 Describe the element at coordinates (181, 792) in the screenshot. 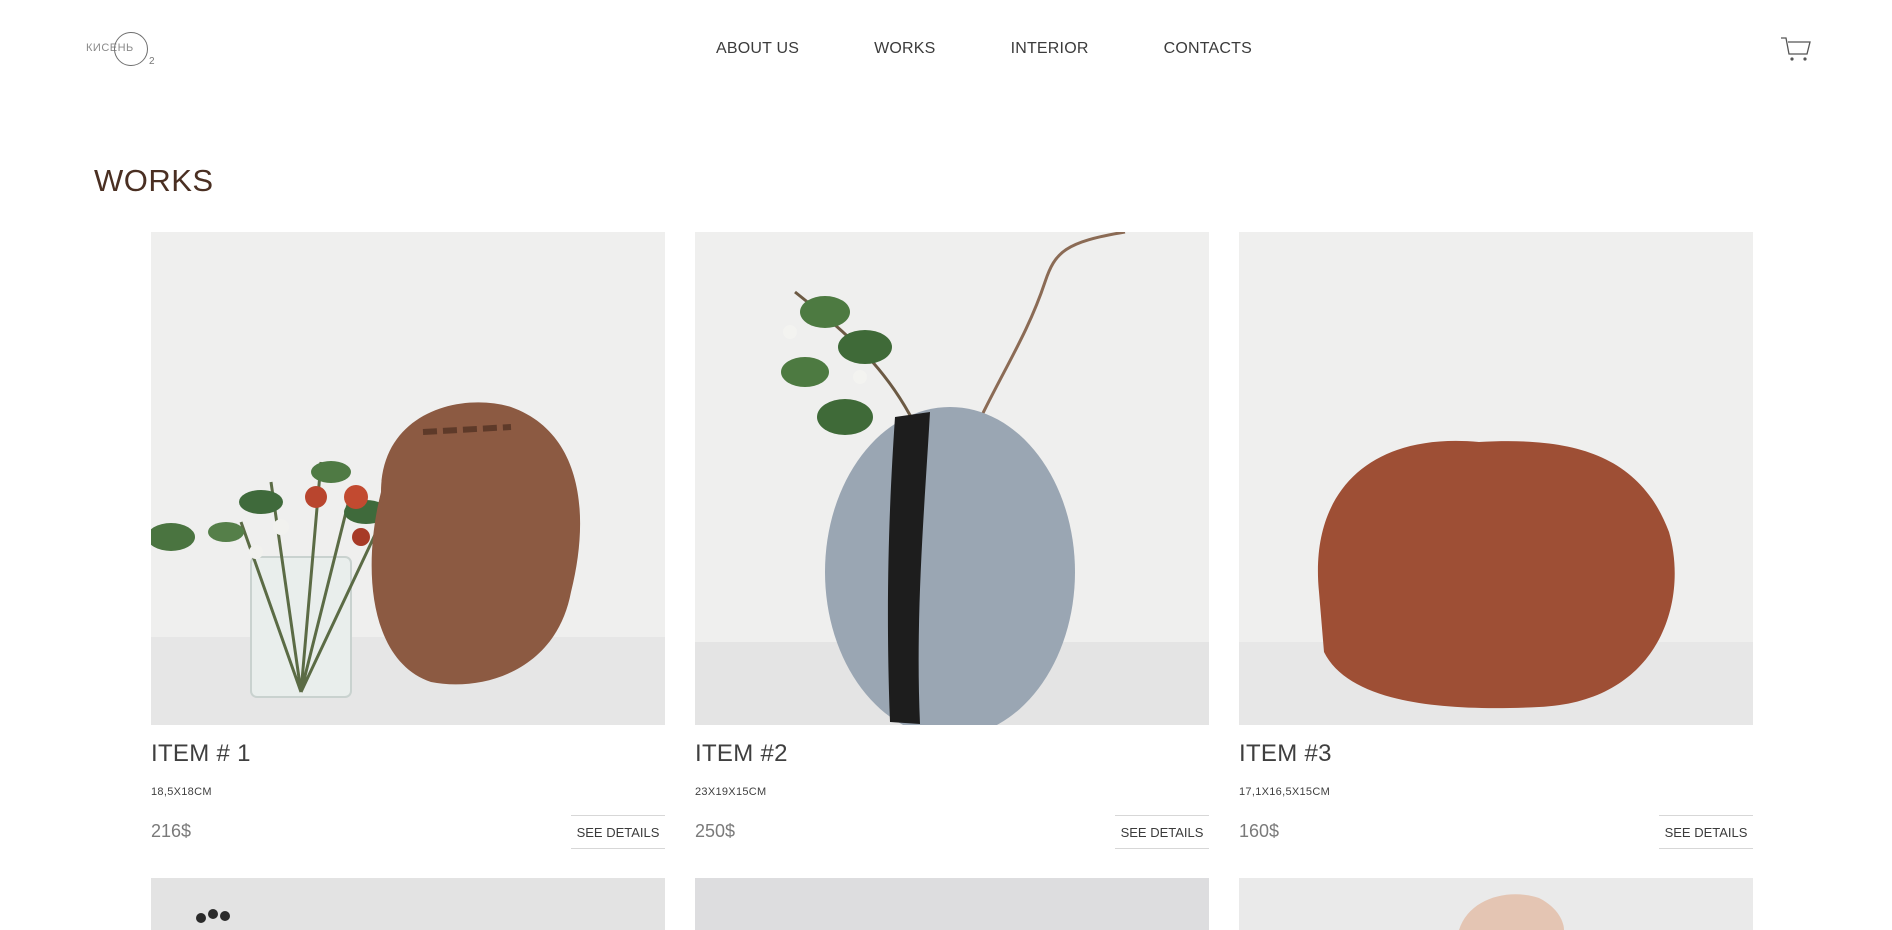

I see `product-dims-1: 18,5X18CM` at that location.